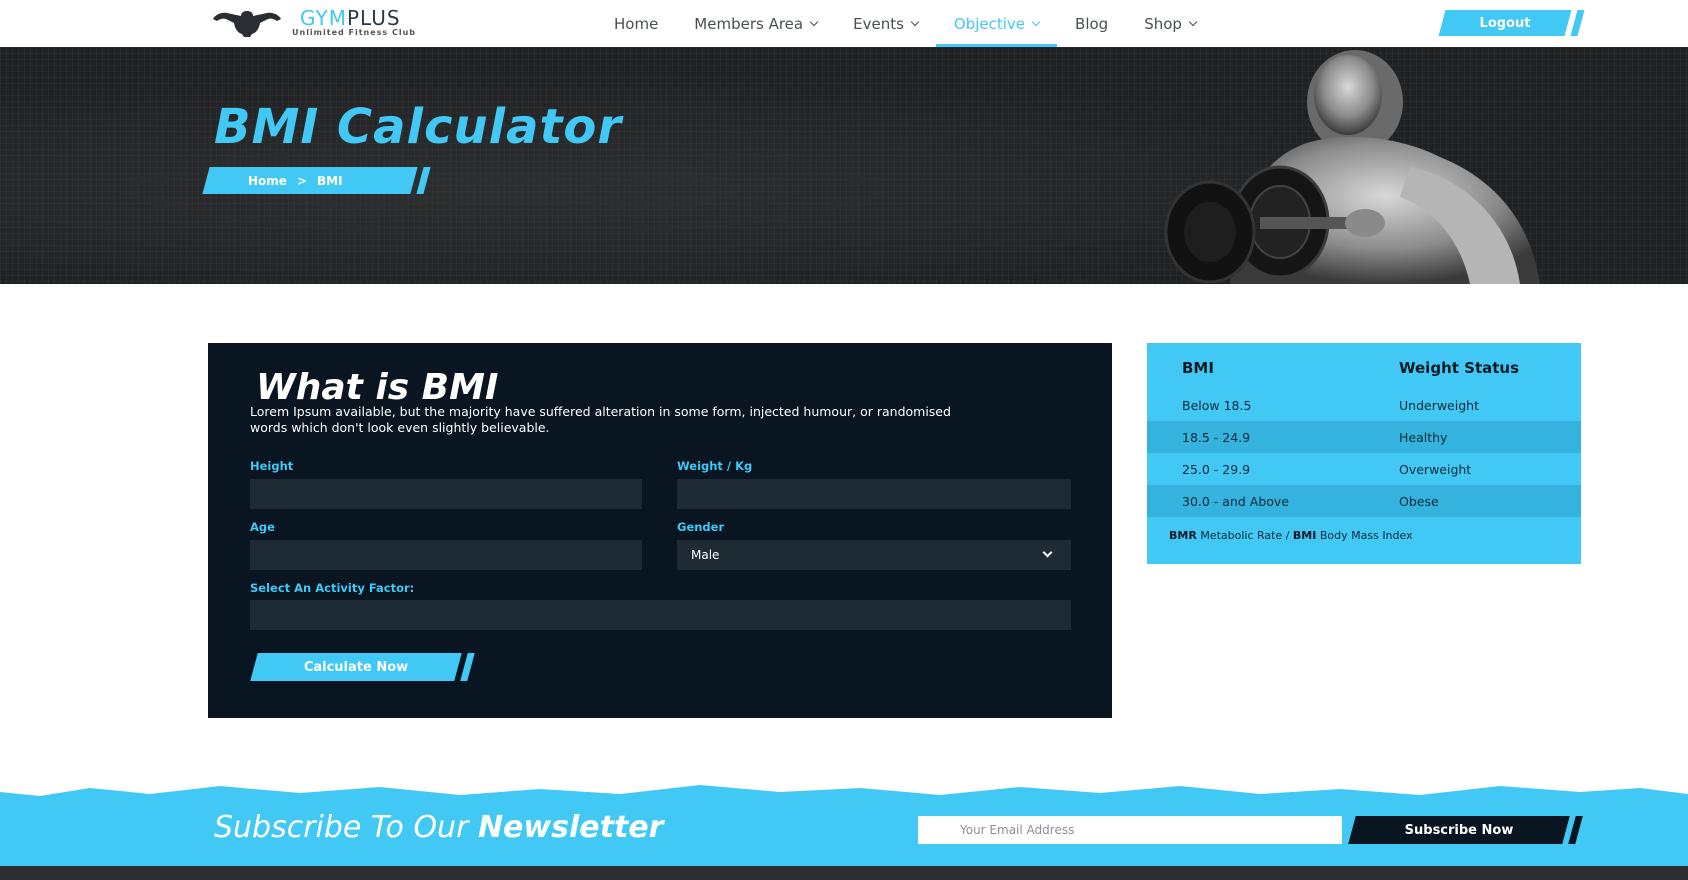 The height and width of the screenshot is (880, 1688). What do you see at coordinates (1236, 501) in the screenshot?
I see `bmi-range: 30.0 - and Above` at bounding box center [1236, 501].